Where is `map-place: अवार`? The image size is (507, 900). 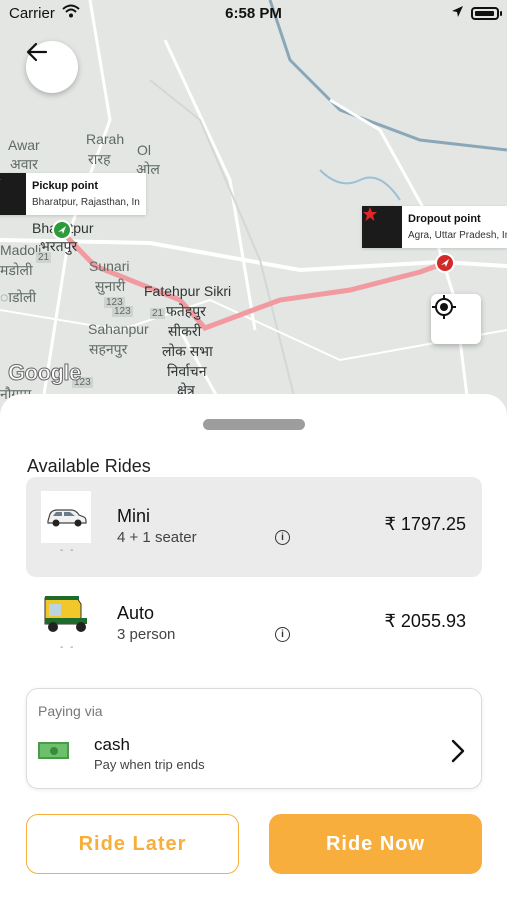 map-place: अवार is located at coordinates (24, 164).